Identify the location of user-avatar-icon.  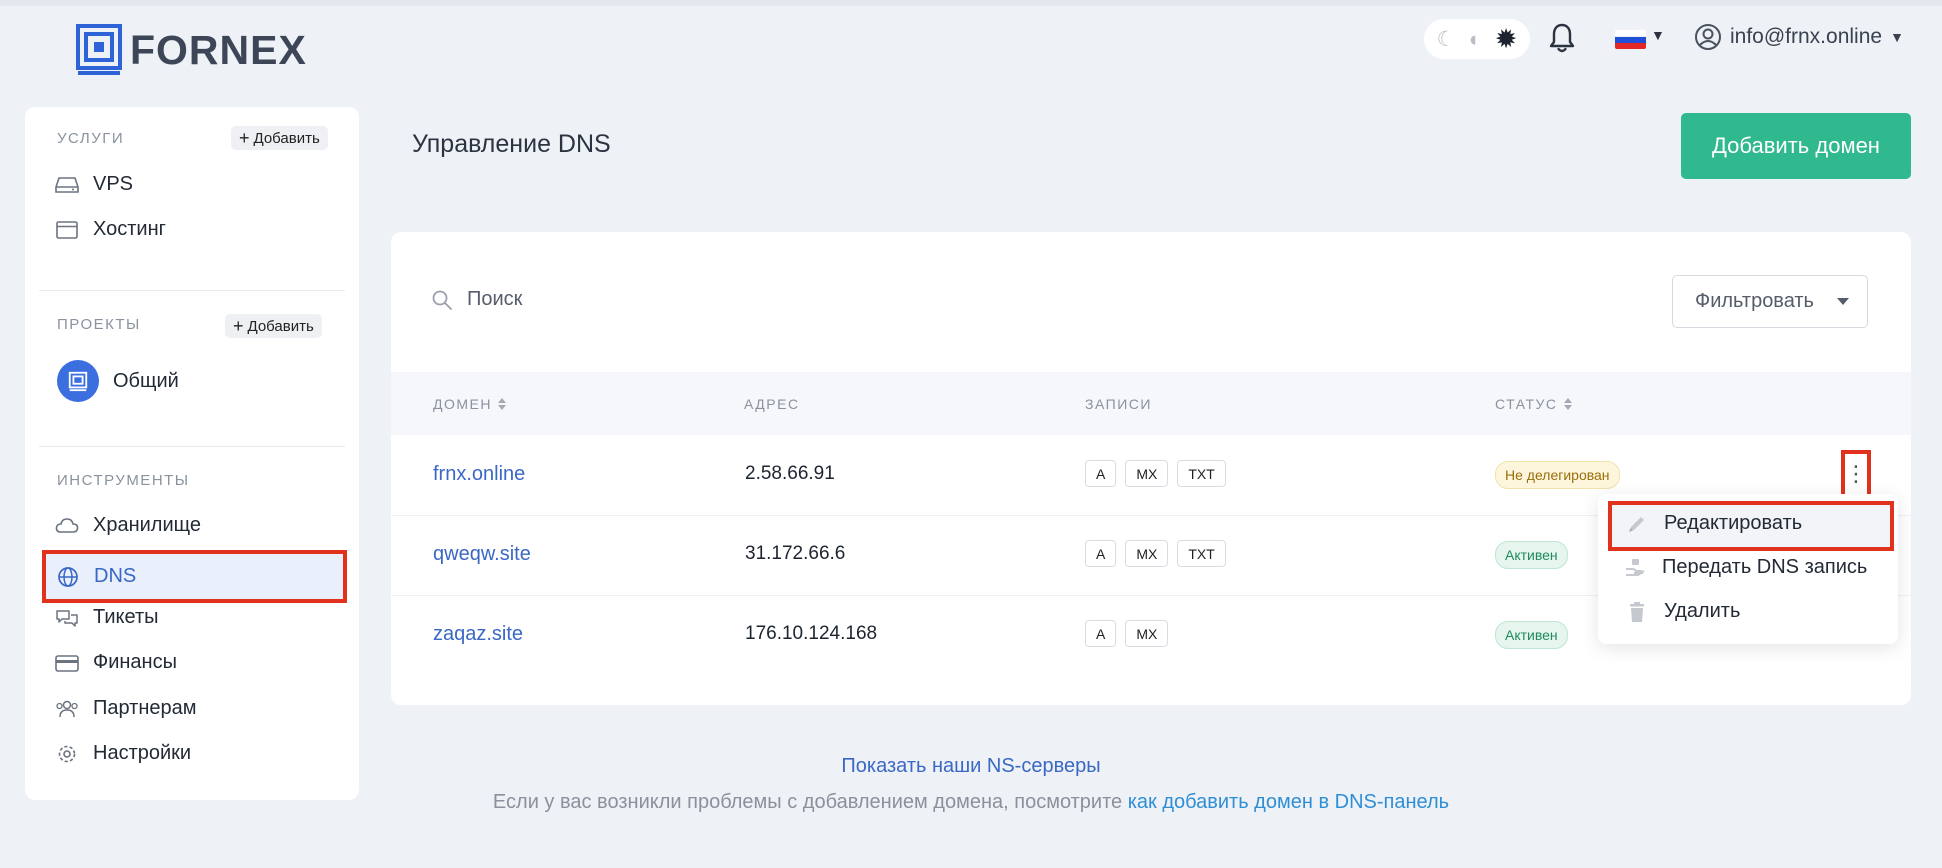
(1708, 37).